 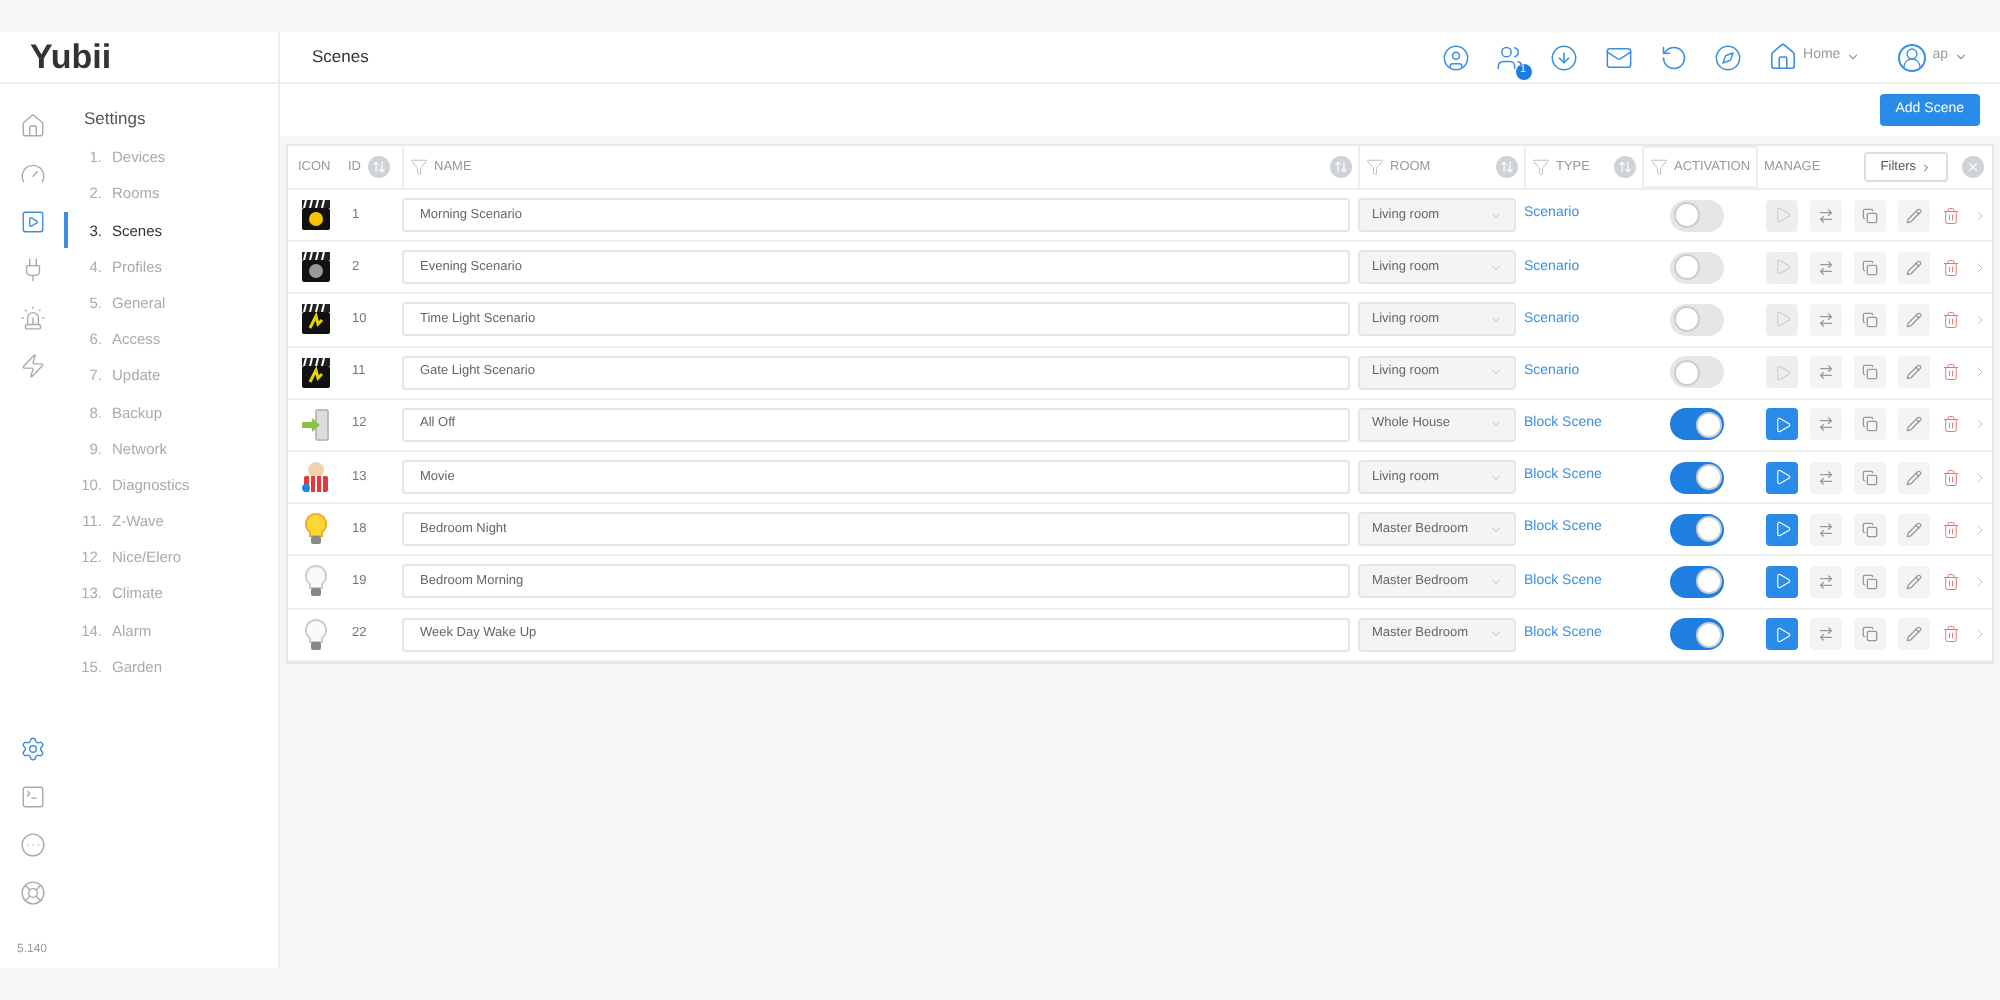 What do you see at coordinates (71, 57) in the screenshot?
I see `logo: Yubii` at bounding box center [71, 57].